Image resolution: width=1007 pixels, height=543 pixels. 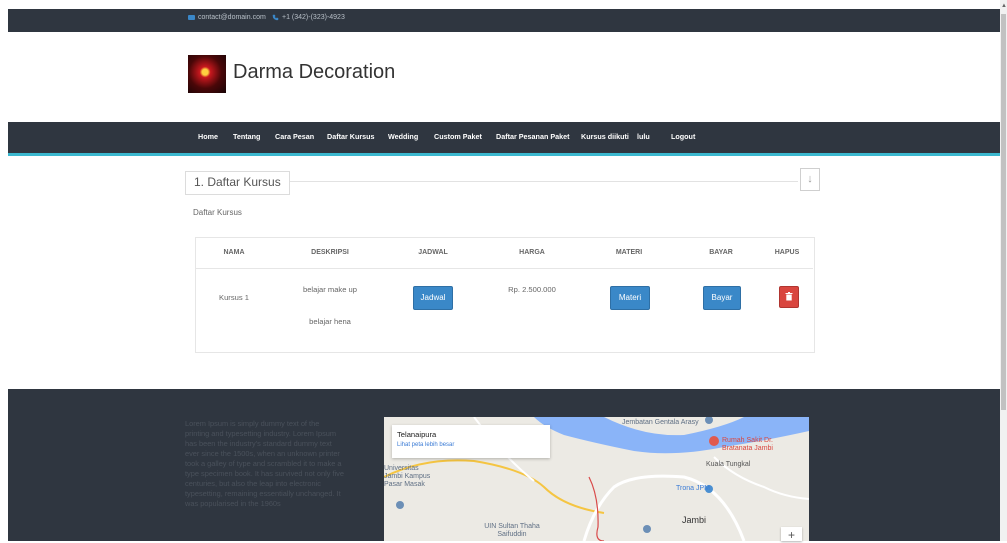 I want to click on nav-logout: Logout, so click(x=683, y=136).